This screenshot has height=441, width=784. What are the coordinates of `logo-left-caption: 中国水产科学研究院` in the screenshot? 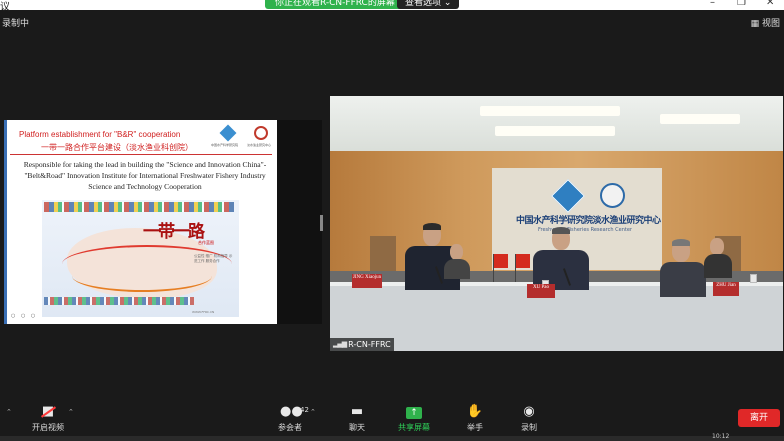 It's located at (225, 145).